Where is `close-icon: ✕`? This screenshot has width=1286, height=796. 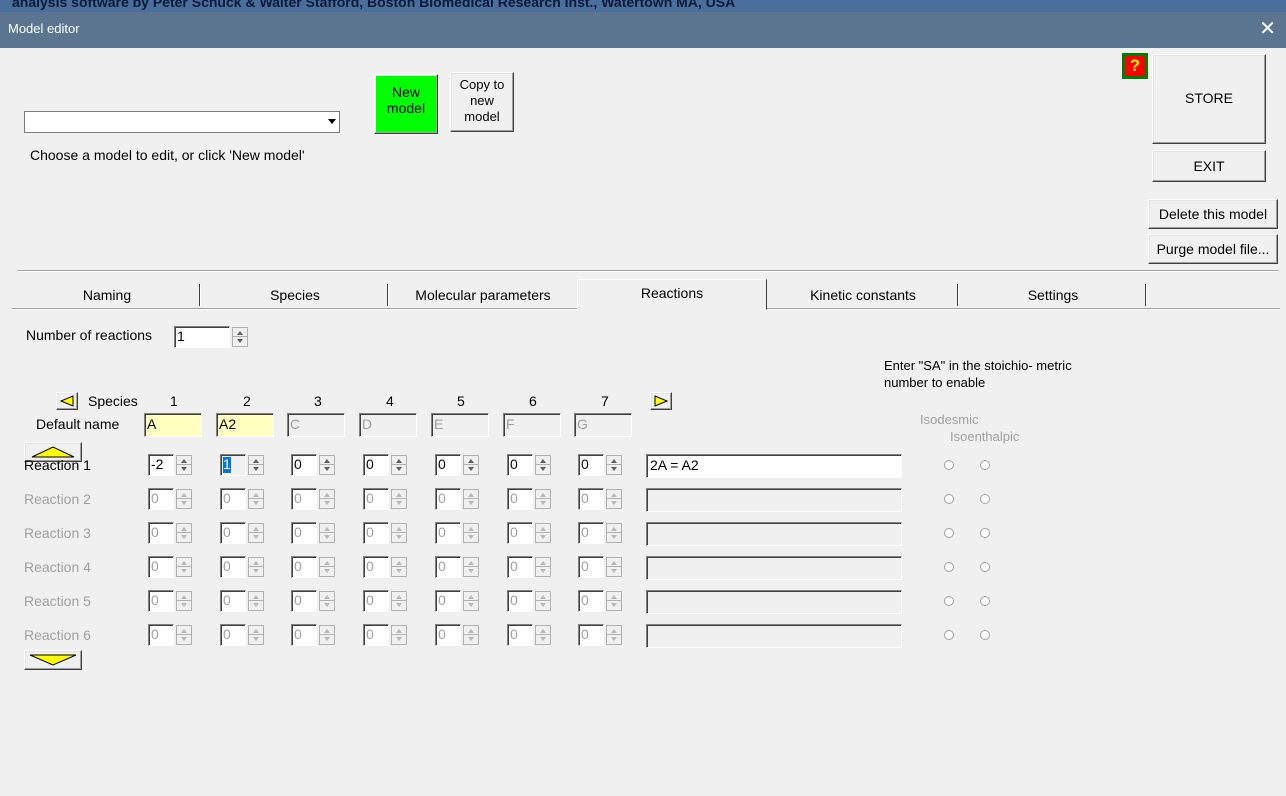 close-icon: ✕ is located at coordinates (1267, 28).